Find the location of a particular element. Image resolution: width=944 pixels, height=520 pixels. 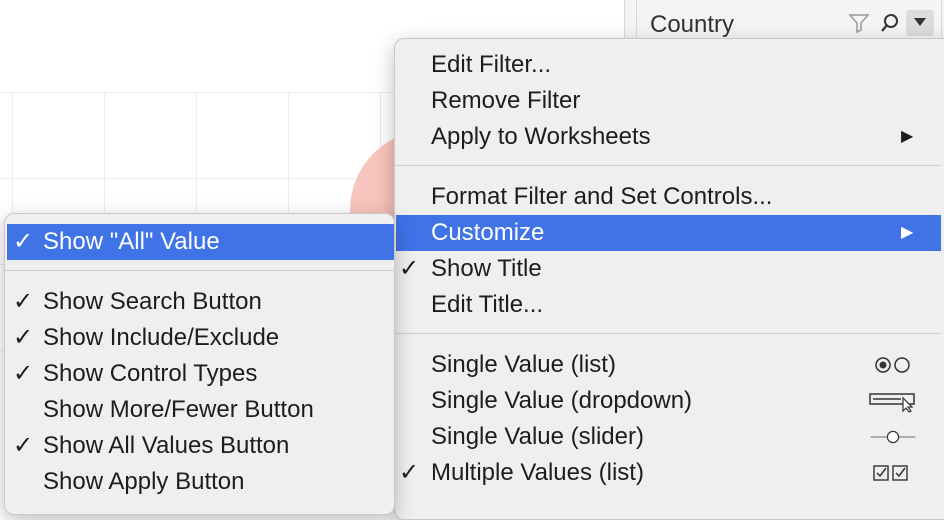

filter-title: Country is located at coordinates (692, 24).